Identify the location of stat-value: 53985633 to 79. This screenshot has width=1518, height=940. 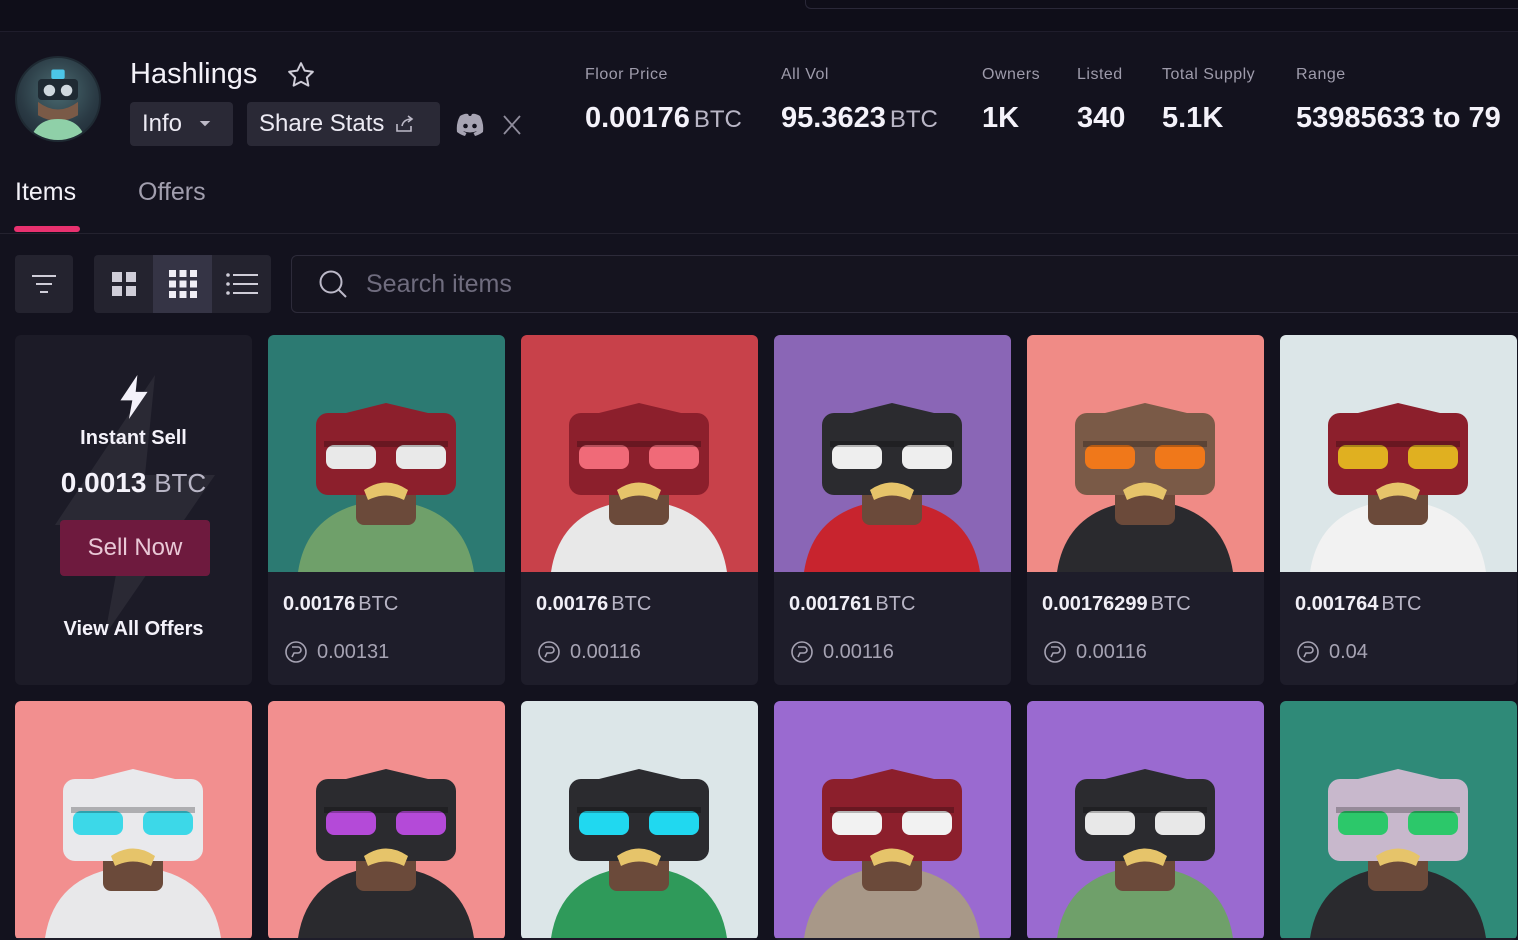
(1398, 118).